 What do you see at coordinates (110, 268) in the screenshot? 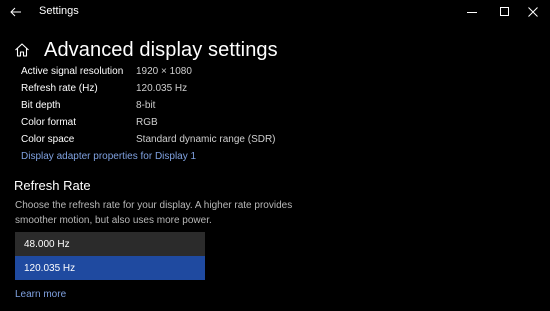
I see `refresh-rate-option-120hz: 120.035 Hz` at bounding box center [110, 268].